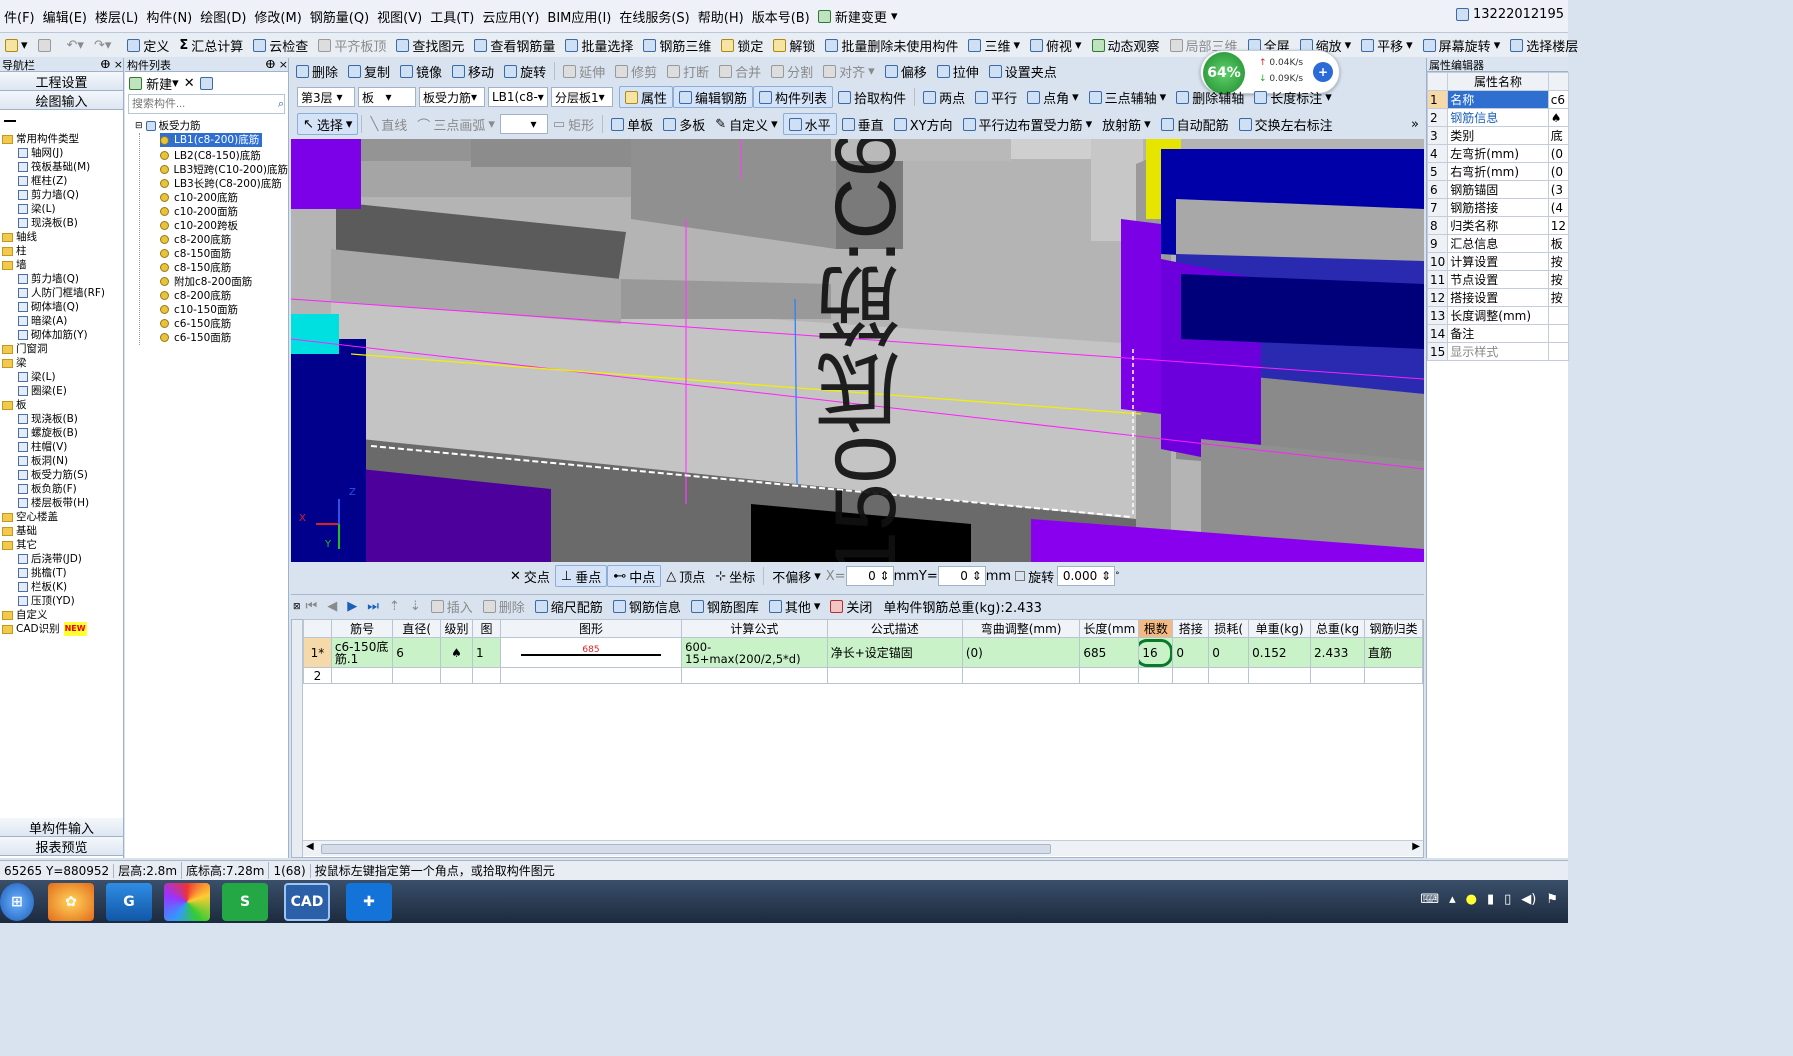 The image size is (1793, 1056). I want to click on calc-button: Σ 汇总计算, so click(211, 45).